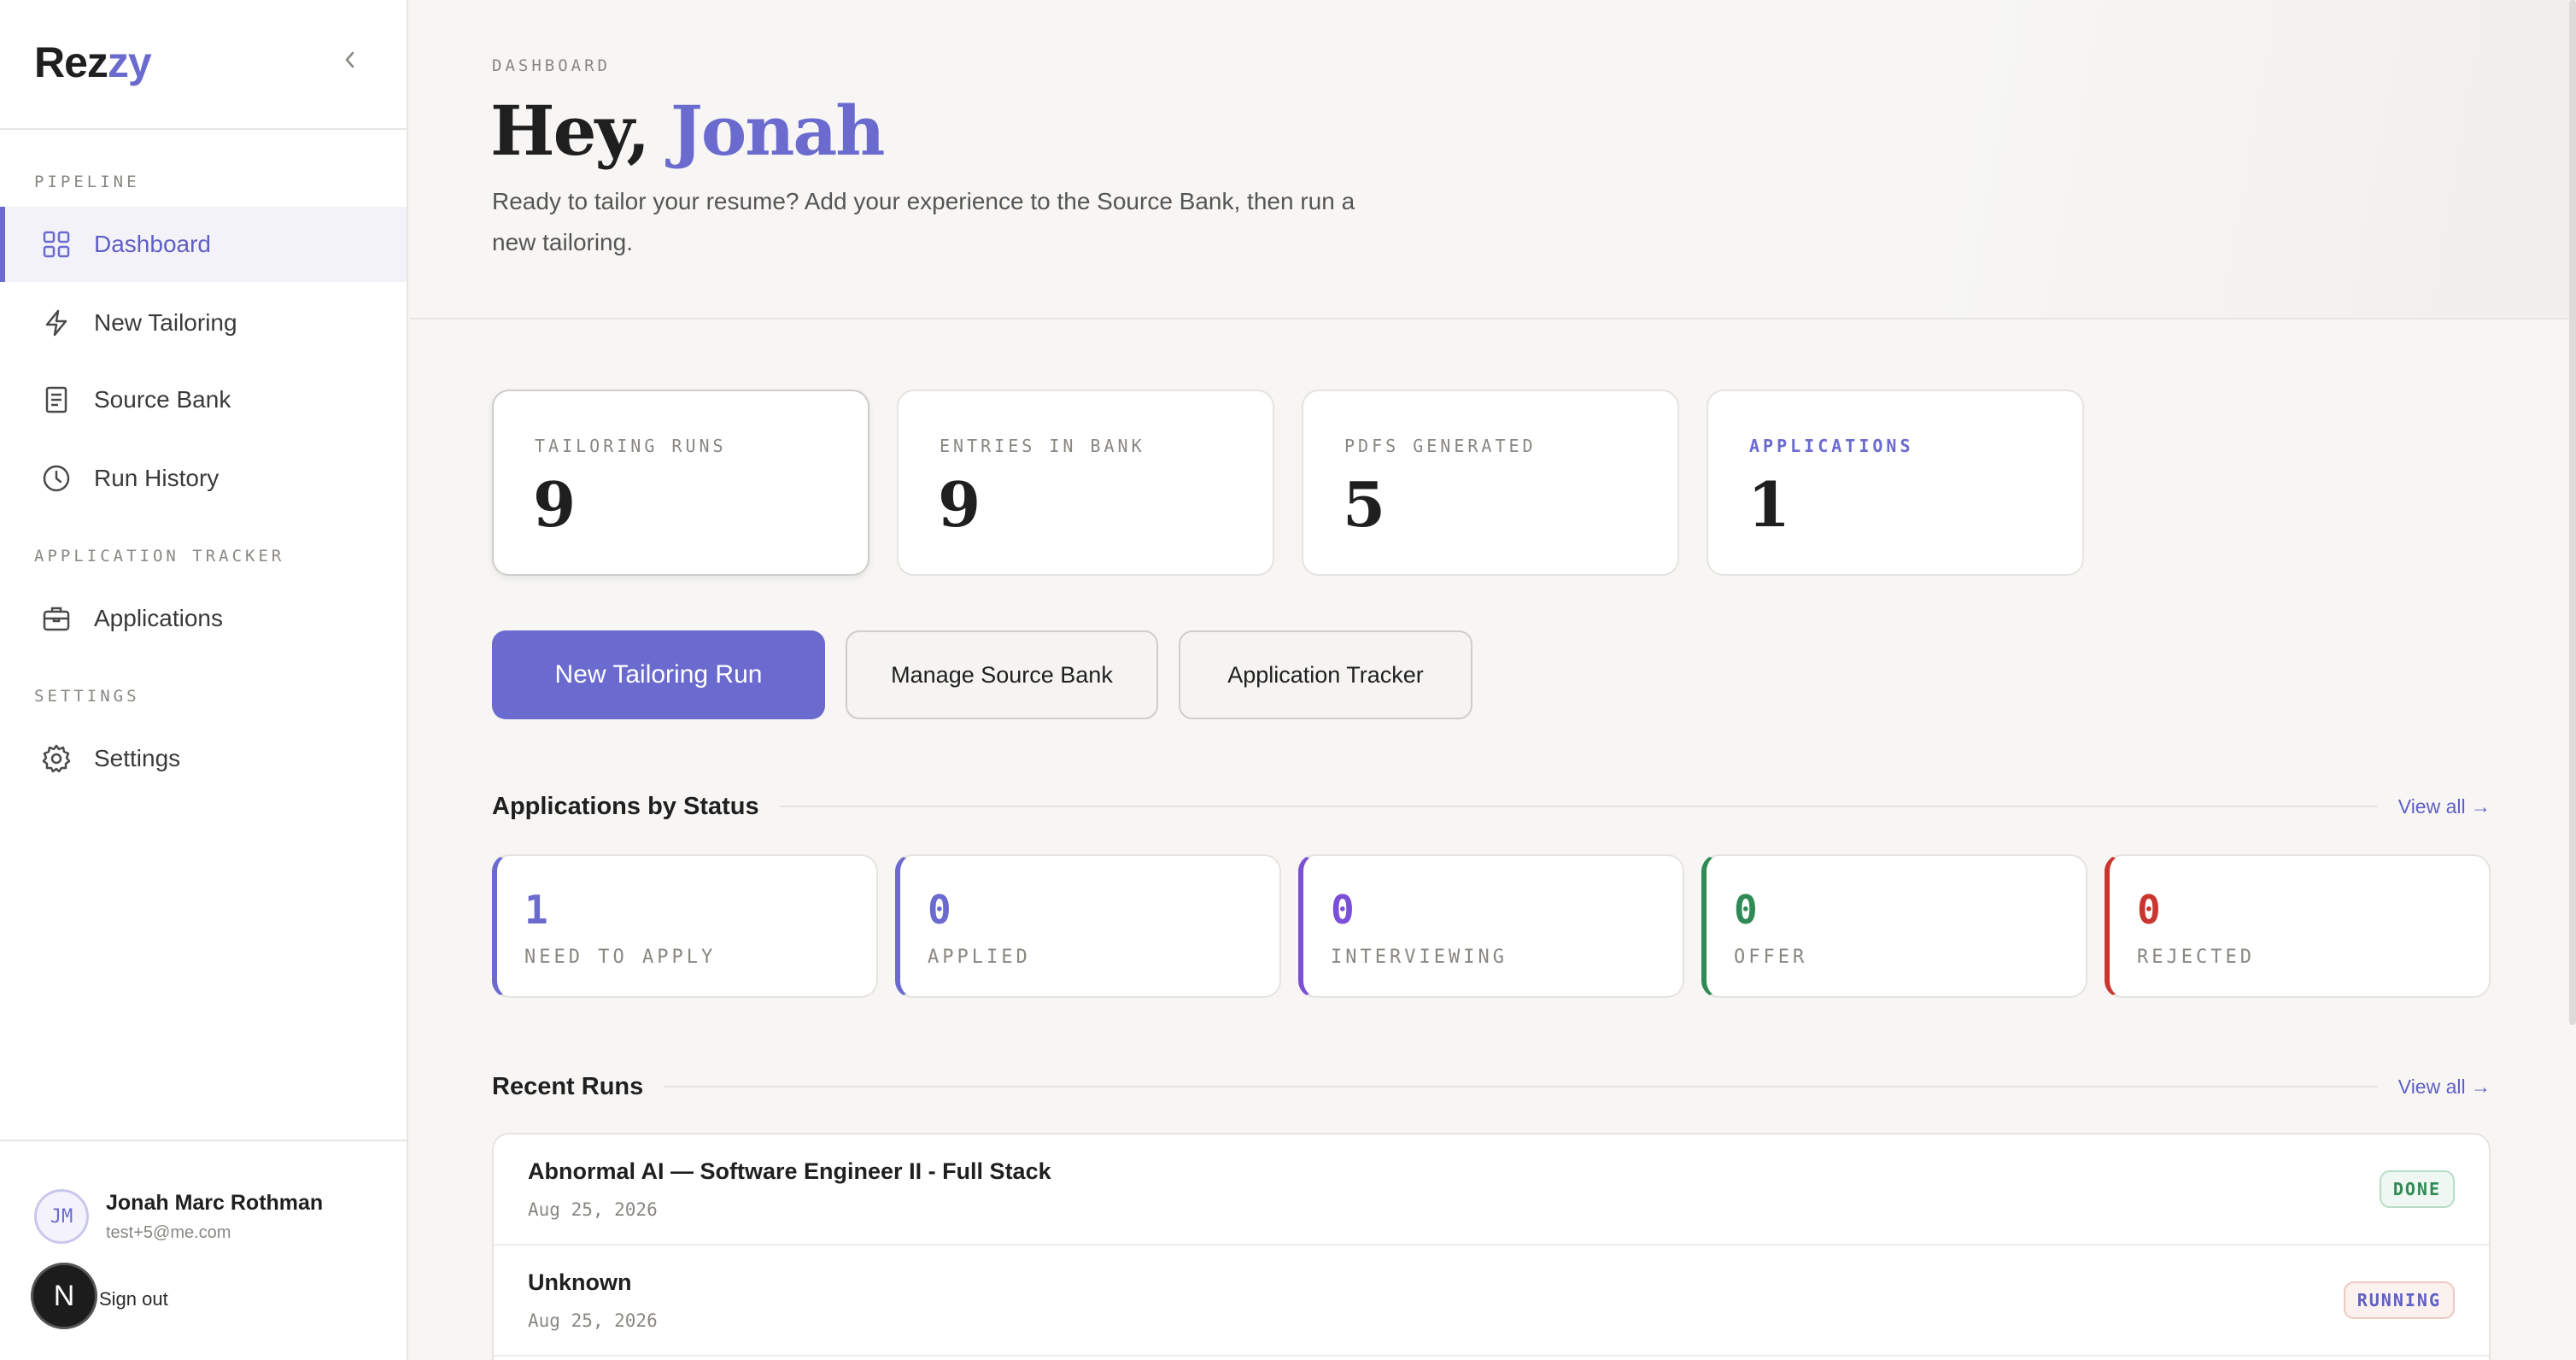 This screenshot has height=1360, width=2576. What do you see at coordinates (1364, 505) in the screenshot?
I see `stat-value: 5` at bounding box center [1364, 505].